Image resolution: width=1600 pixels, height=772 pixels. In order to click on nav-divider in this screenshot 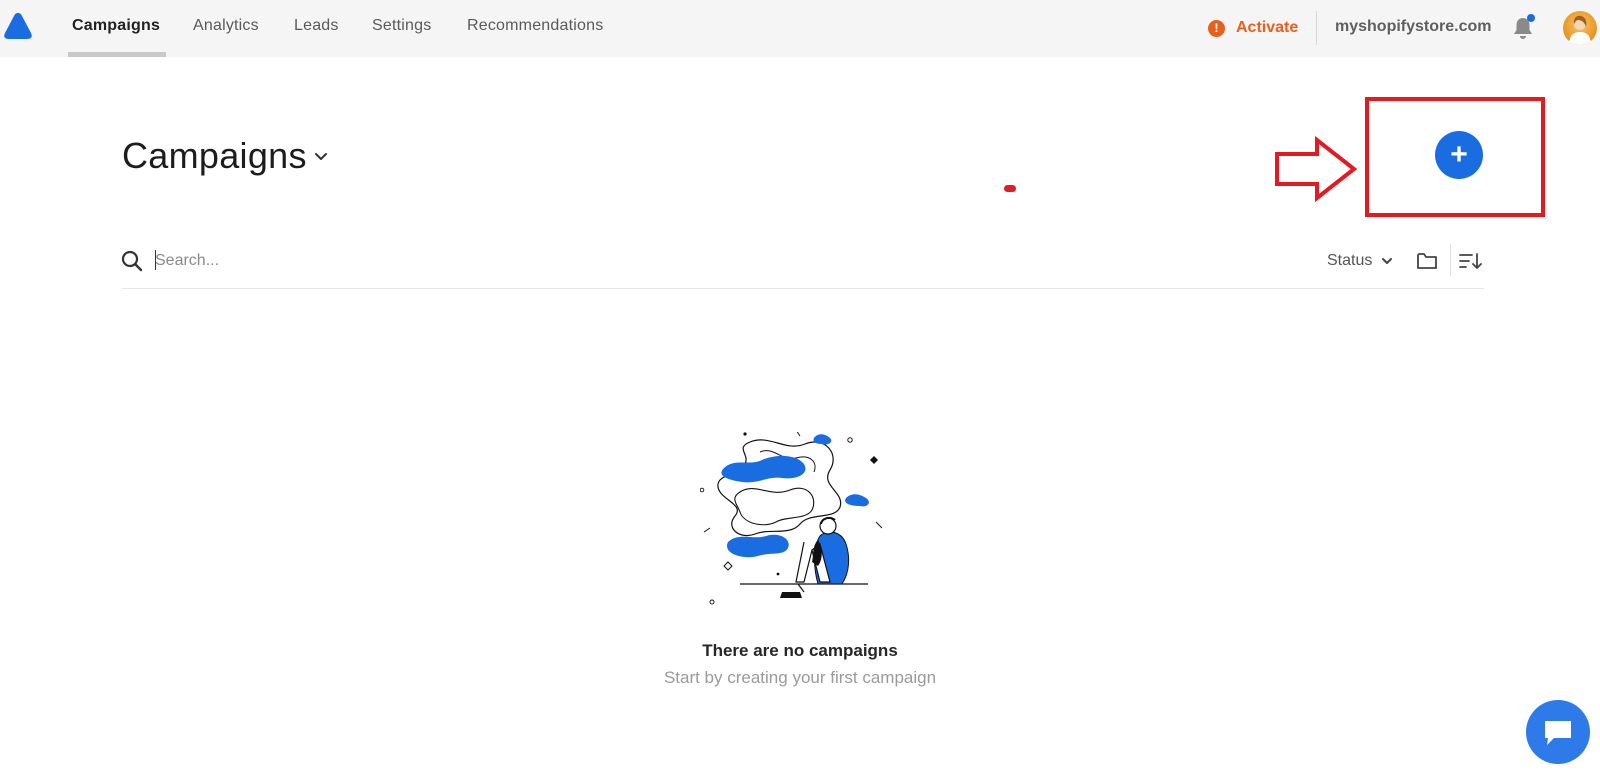, I will do `click(1316, 28)`.